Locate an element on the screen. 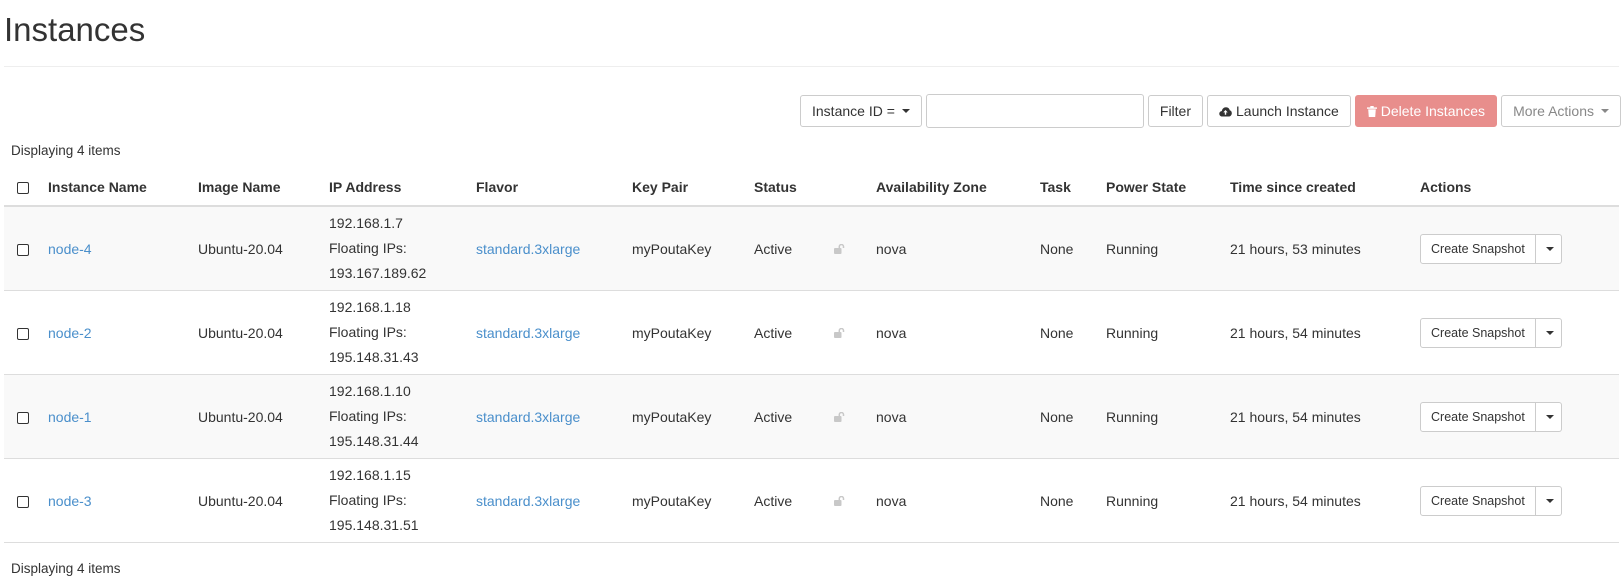 This screenshot has width=1623, height=583. col-status: Status is located at coordinates (794, 187).